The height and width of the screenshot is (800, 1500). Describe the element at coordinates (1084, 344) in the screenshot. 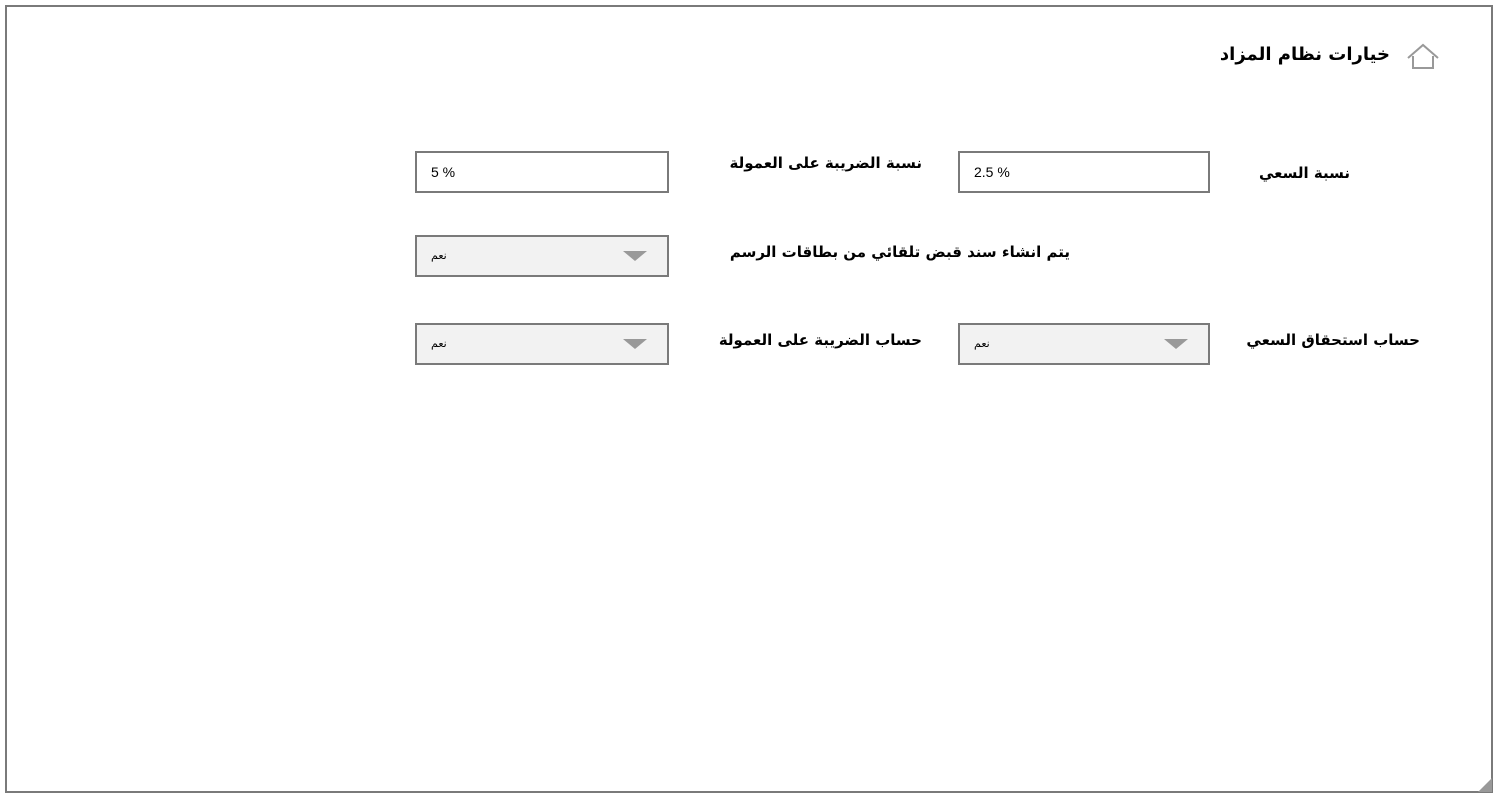

I see `commission-due-select: نعم` at that location.